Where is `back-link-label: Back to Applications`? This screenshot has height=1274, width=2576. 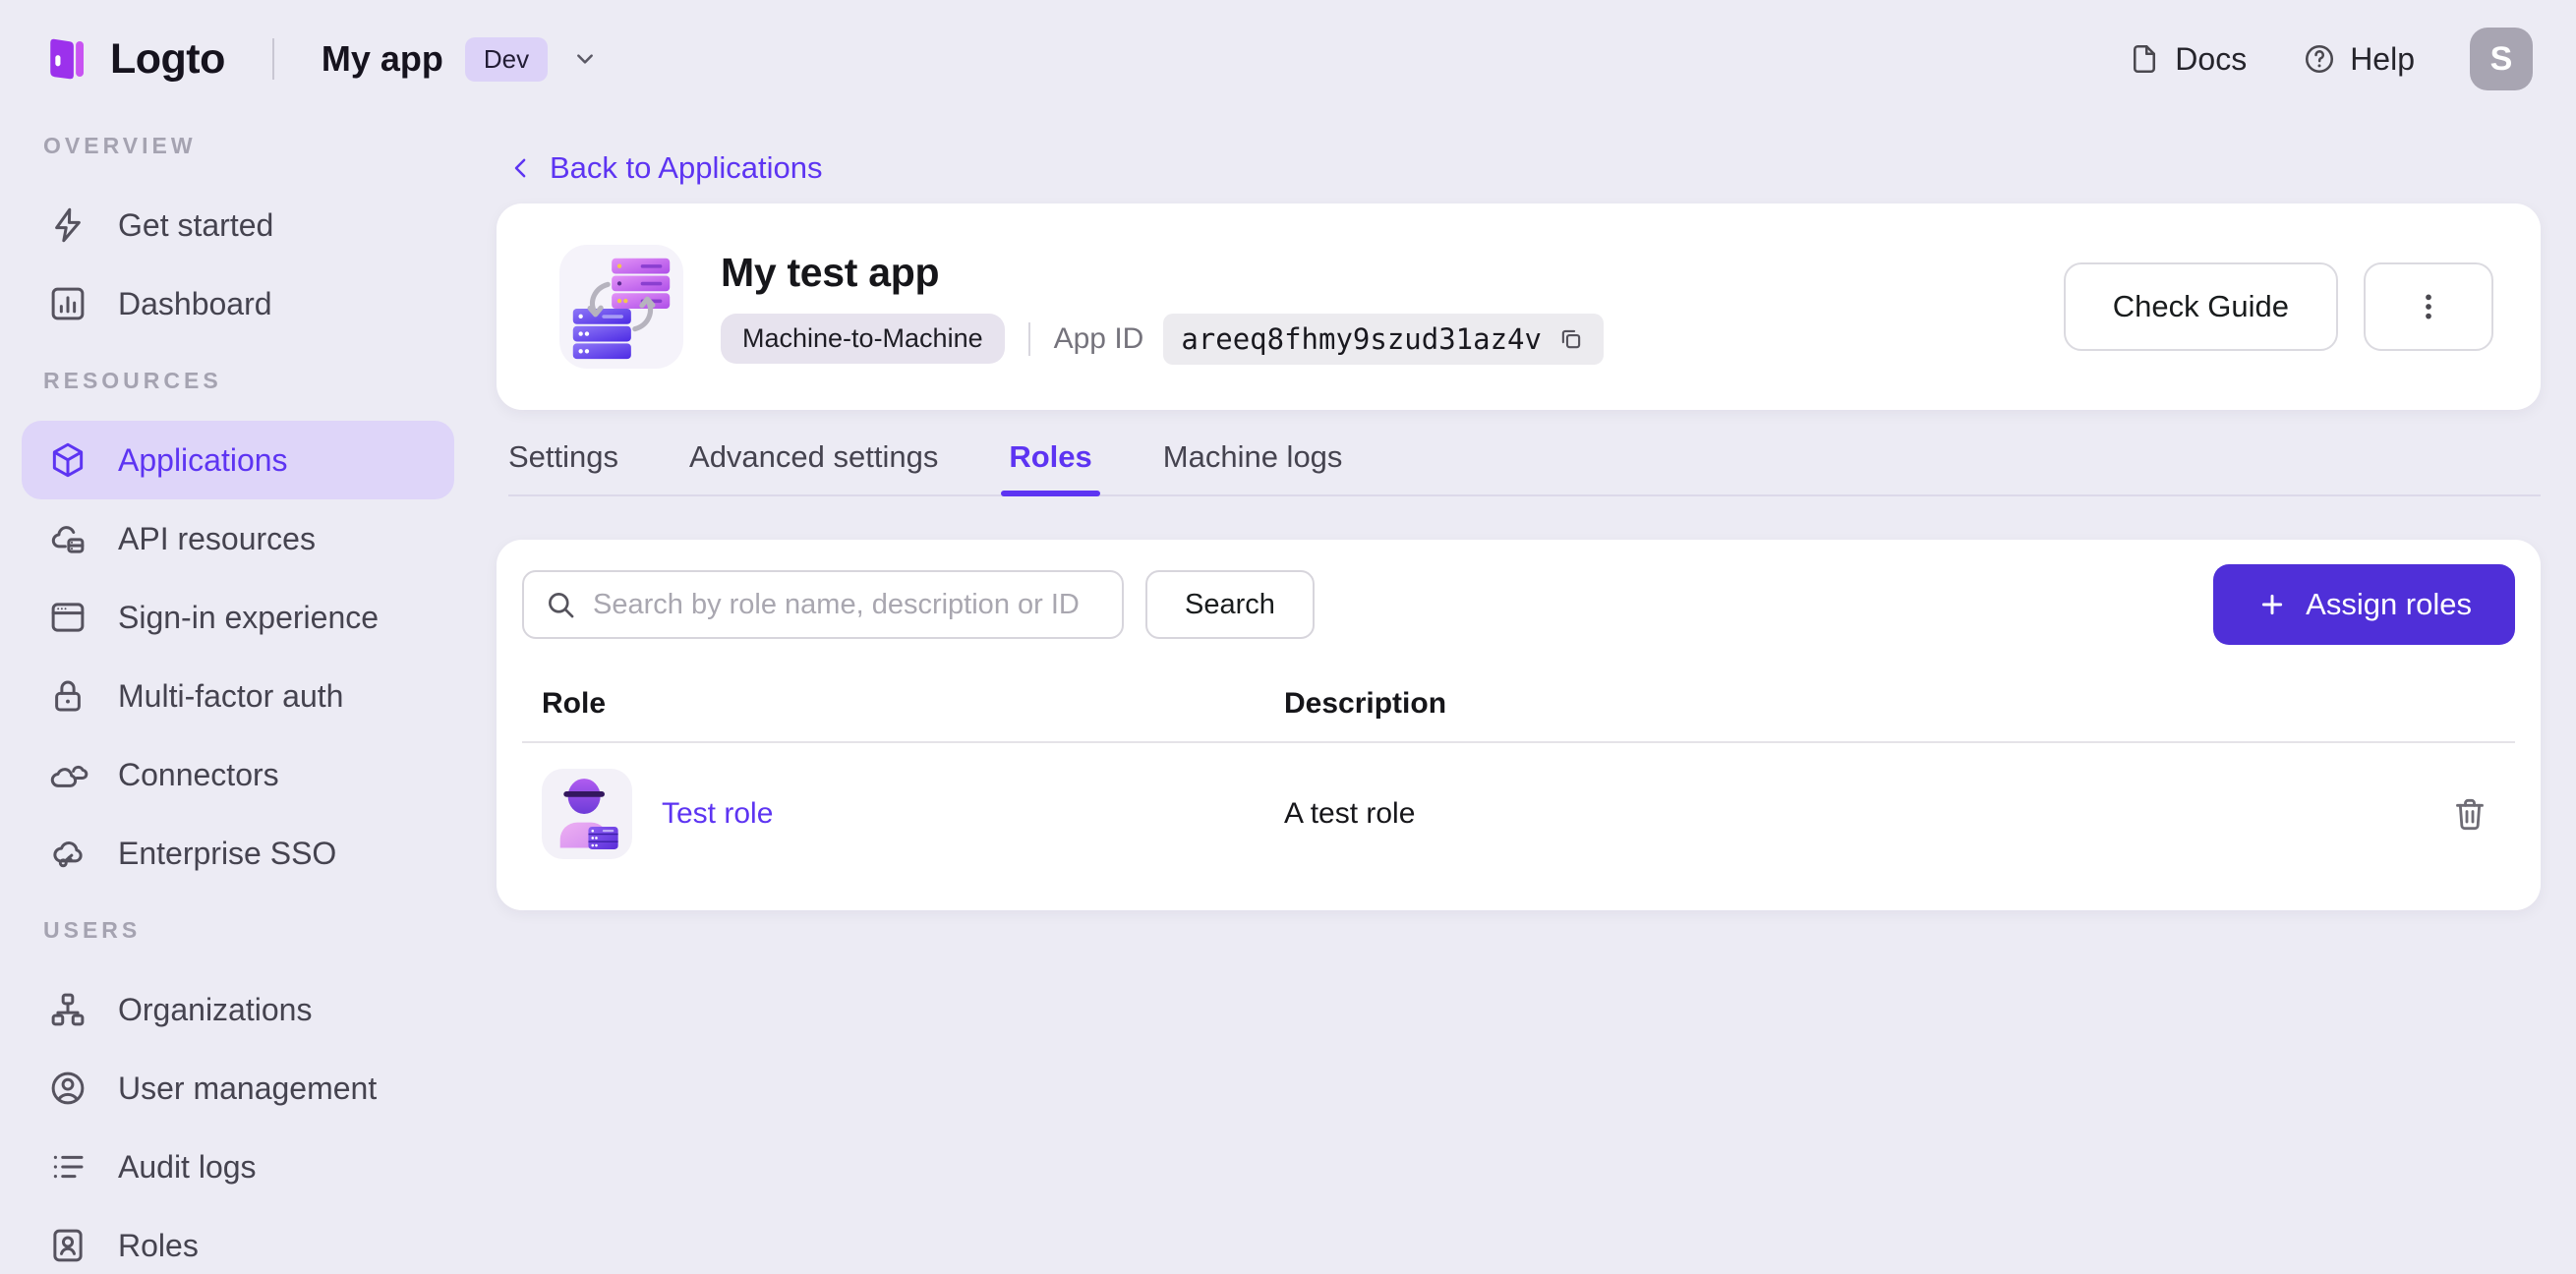
back-link-label: Back to Applications is located at coordinates (686, 167).